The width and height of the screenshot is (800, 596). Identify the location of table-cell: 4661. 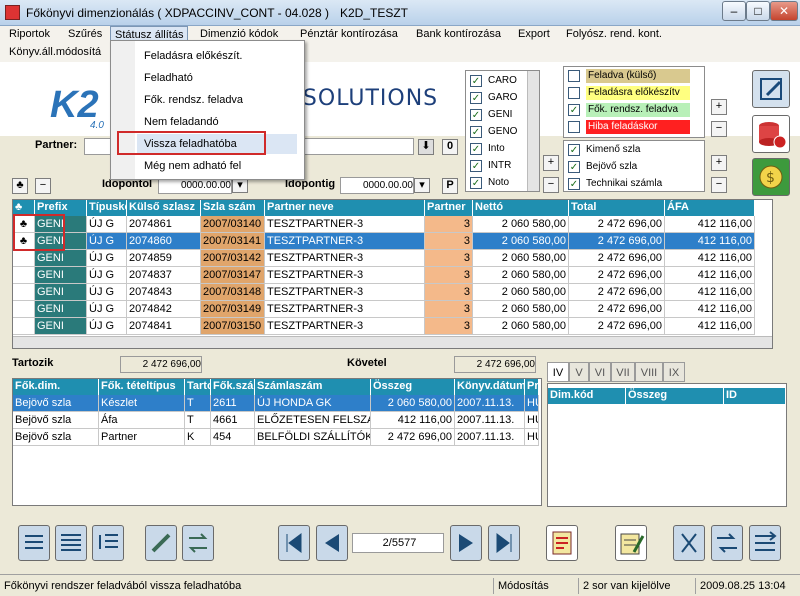
(233, 420).